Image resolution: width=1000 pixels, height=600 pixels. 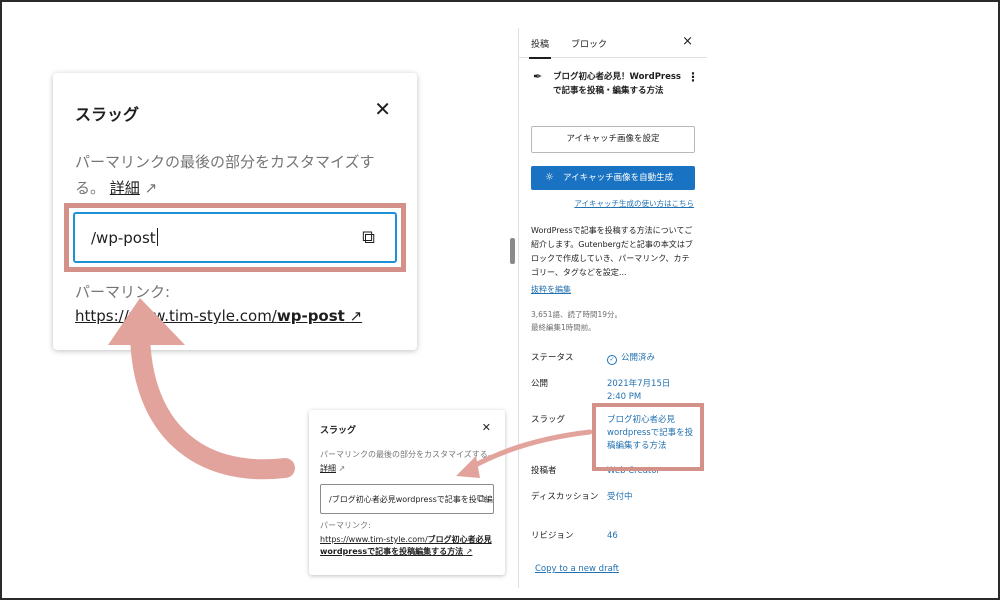 I want to click on publish-label: 公開, so click(x=540, y=384).